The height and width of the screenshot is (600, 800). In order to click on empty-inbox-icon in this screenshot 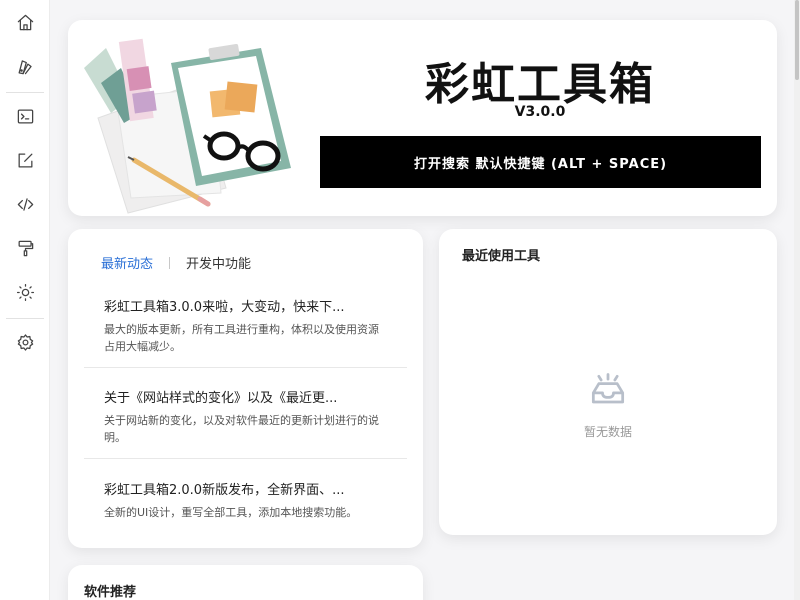, I will do `click(608, 388)`.